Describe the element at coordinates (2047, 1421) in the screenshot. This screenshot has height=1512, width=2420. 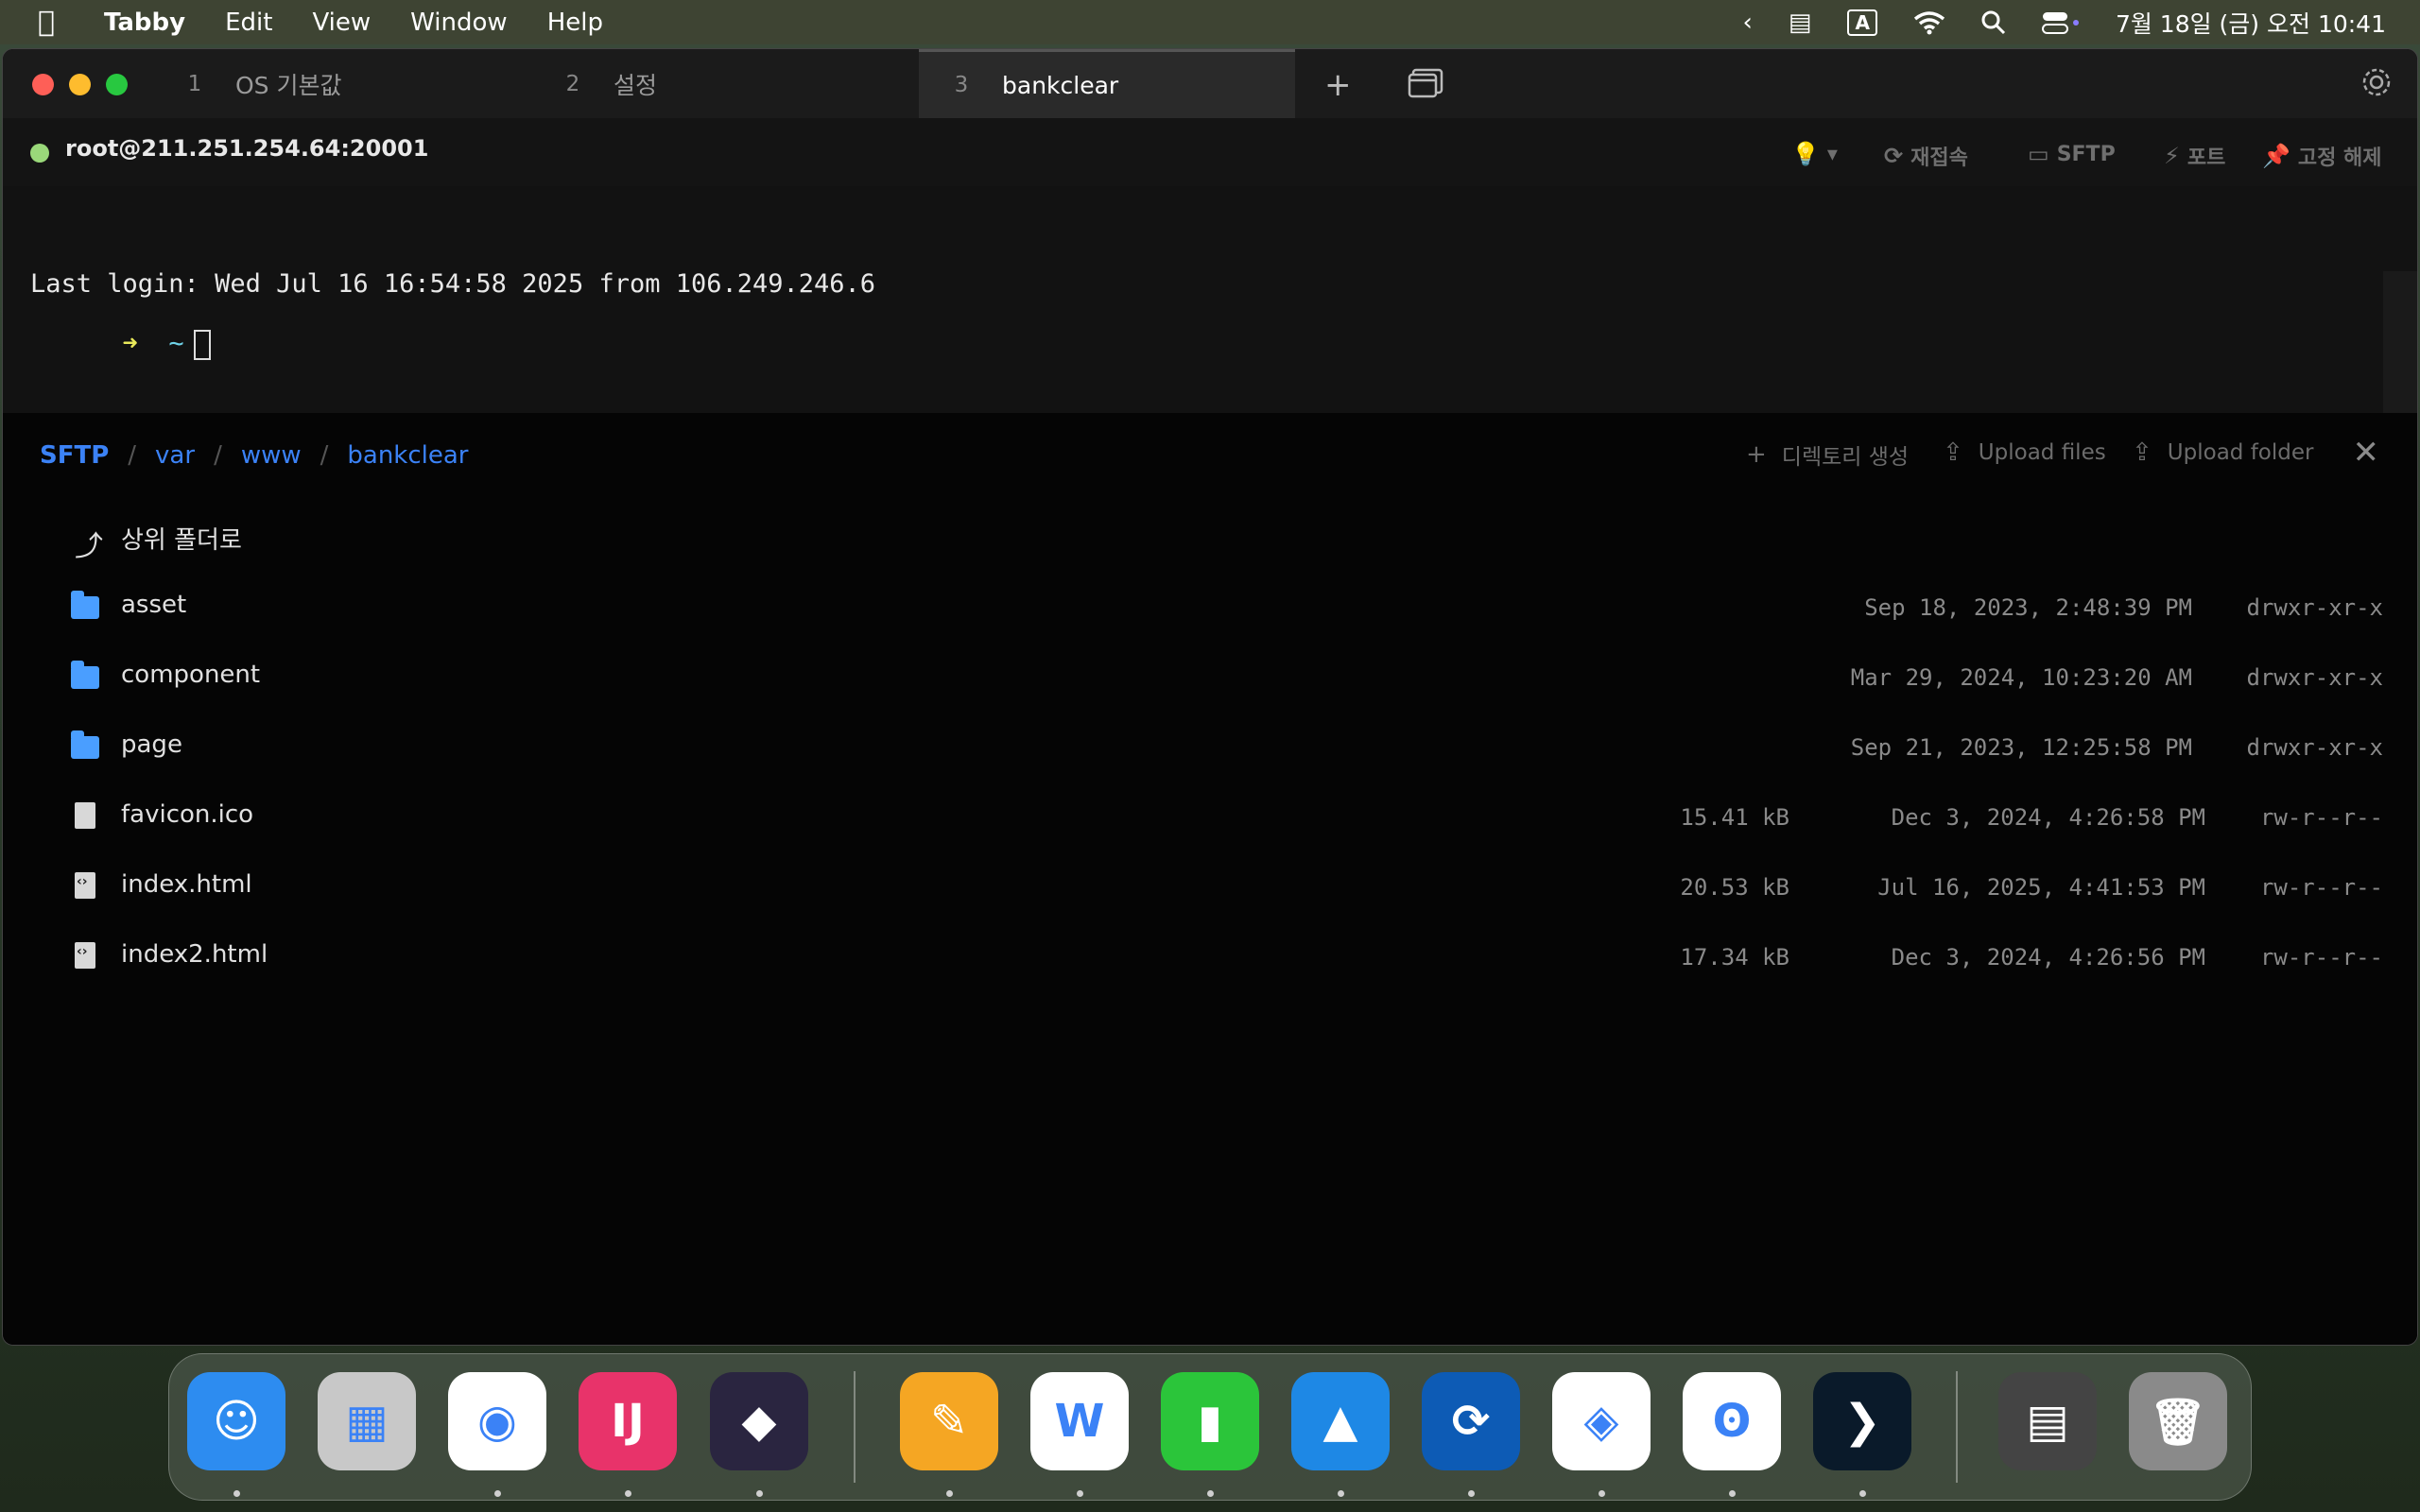
I see `preview-window-icon: ▤` at that location.